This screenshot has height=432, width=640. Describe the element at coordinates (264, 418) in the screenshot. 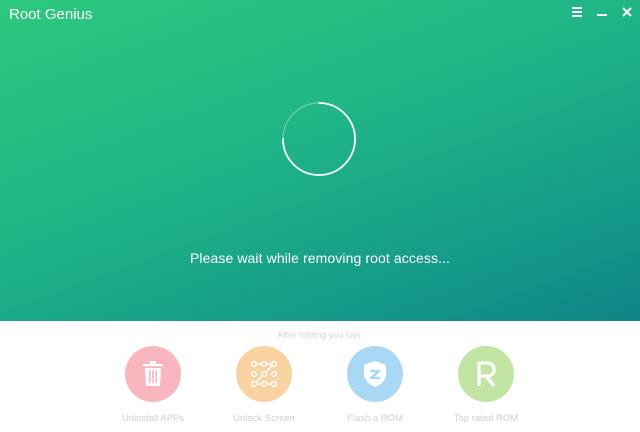

I see `feature-label: Unlock Screen` at that location.